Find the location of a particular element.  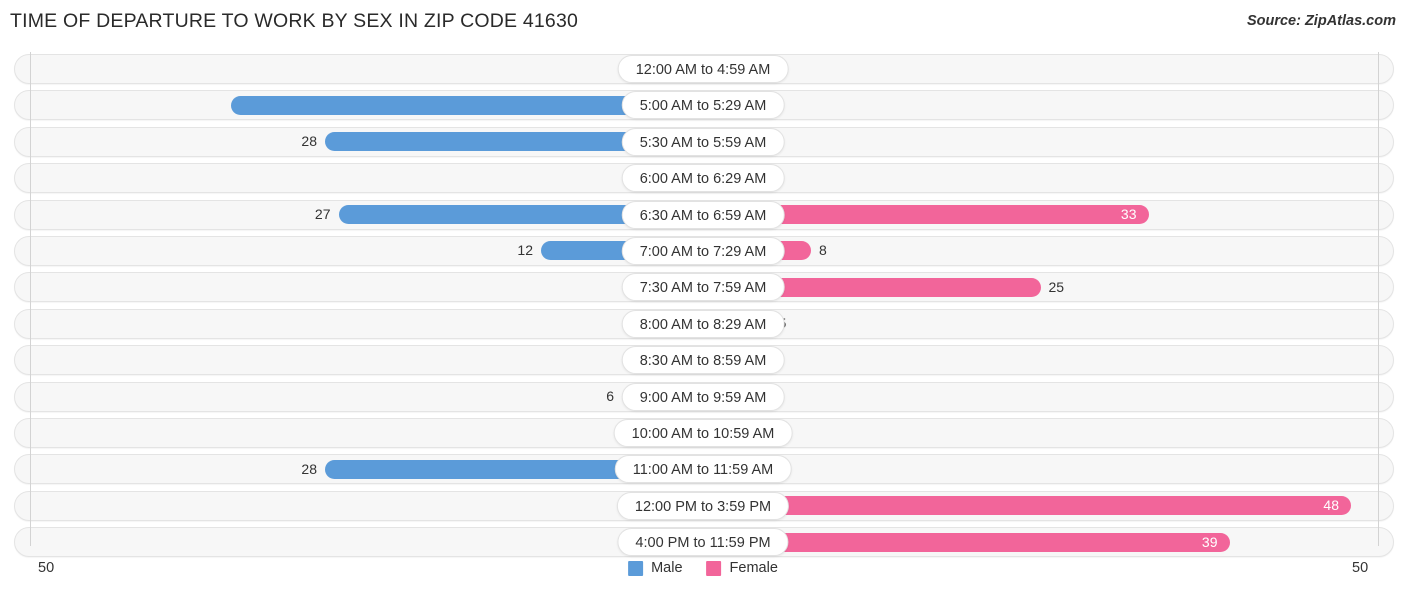

table-row: 27 33 6:30 AM to 6:59 AM is located at coordinates (703, 215).